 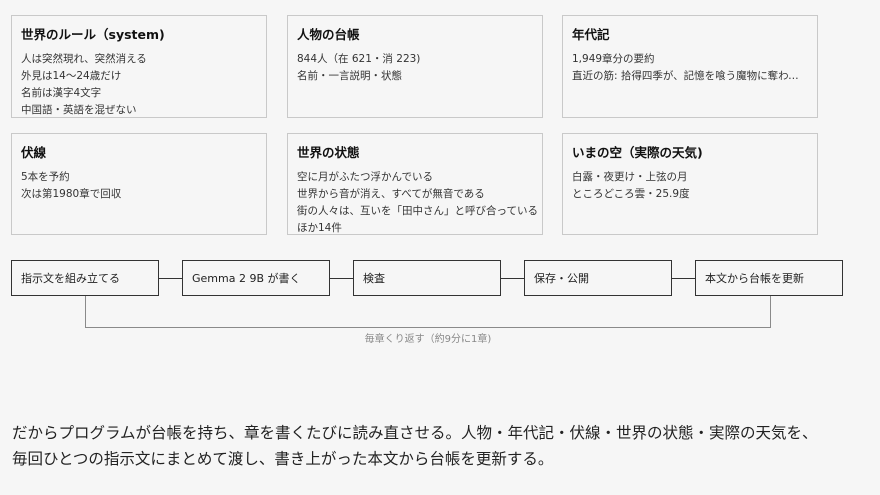 I want to click on card-line: 844人（在 621・消 223), so click(x=359, y=59).